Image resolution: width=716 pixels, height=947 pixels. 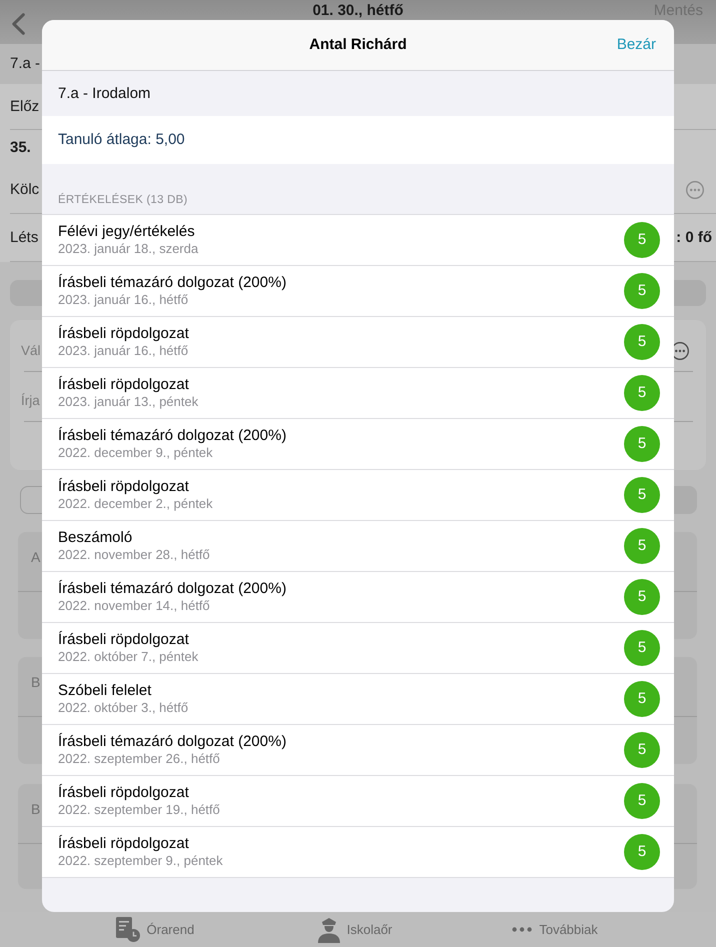 I want to click on tab-bar-item: Órarend, so click(x=155, y=929).